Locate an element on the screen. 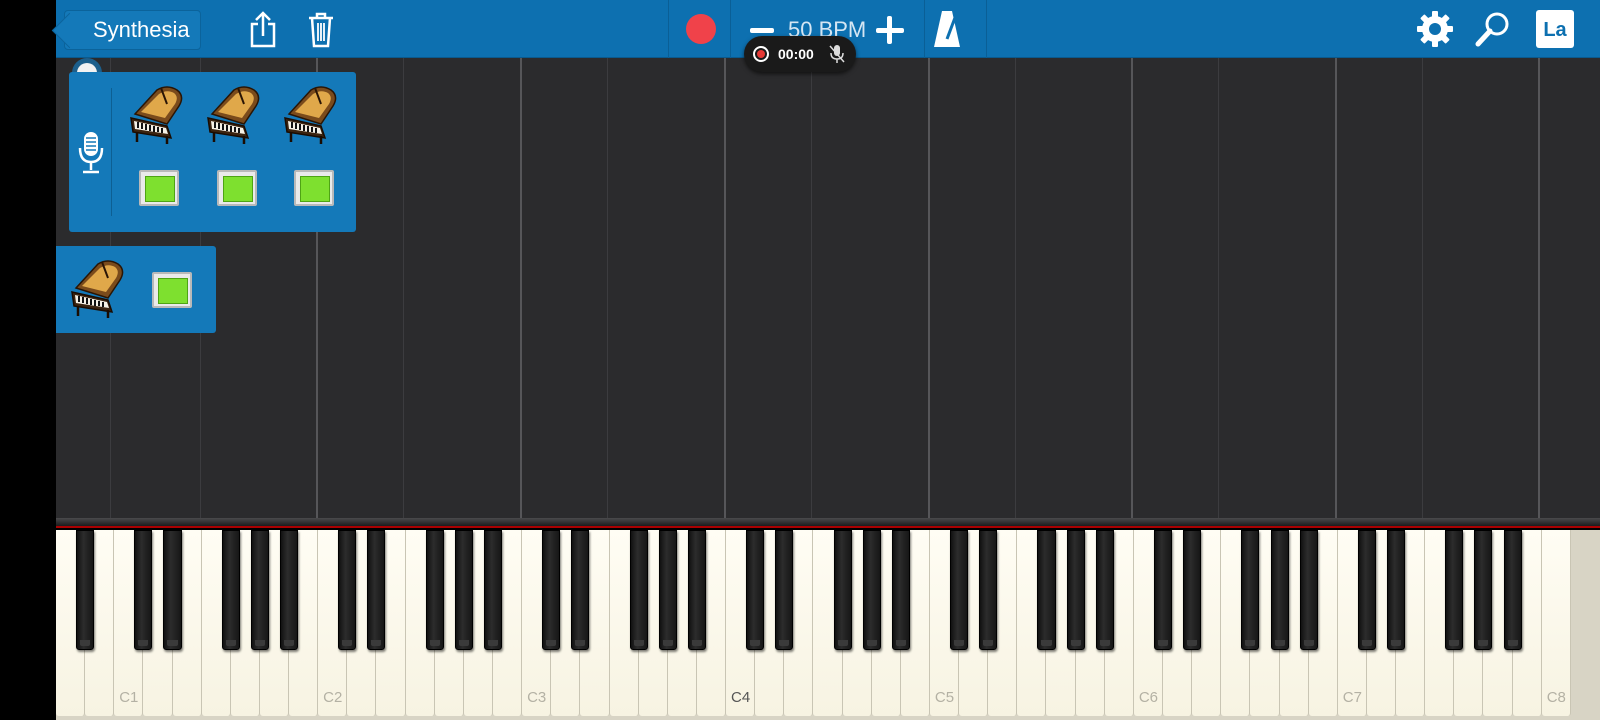 Image resolution: width=1600 pixels, height=720 pixels. settings-button is located at coordinates (1435, 29).